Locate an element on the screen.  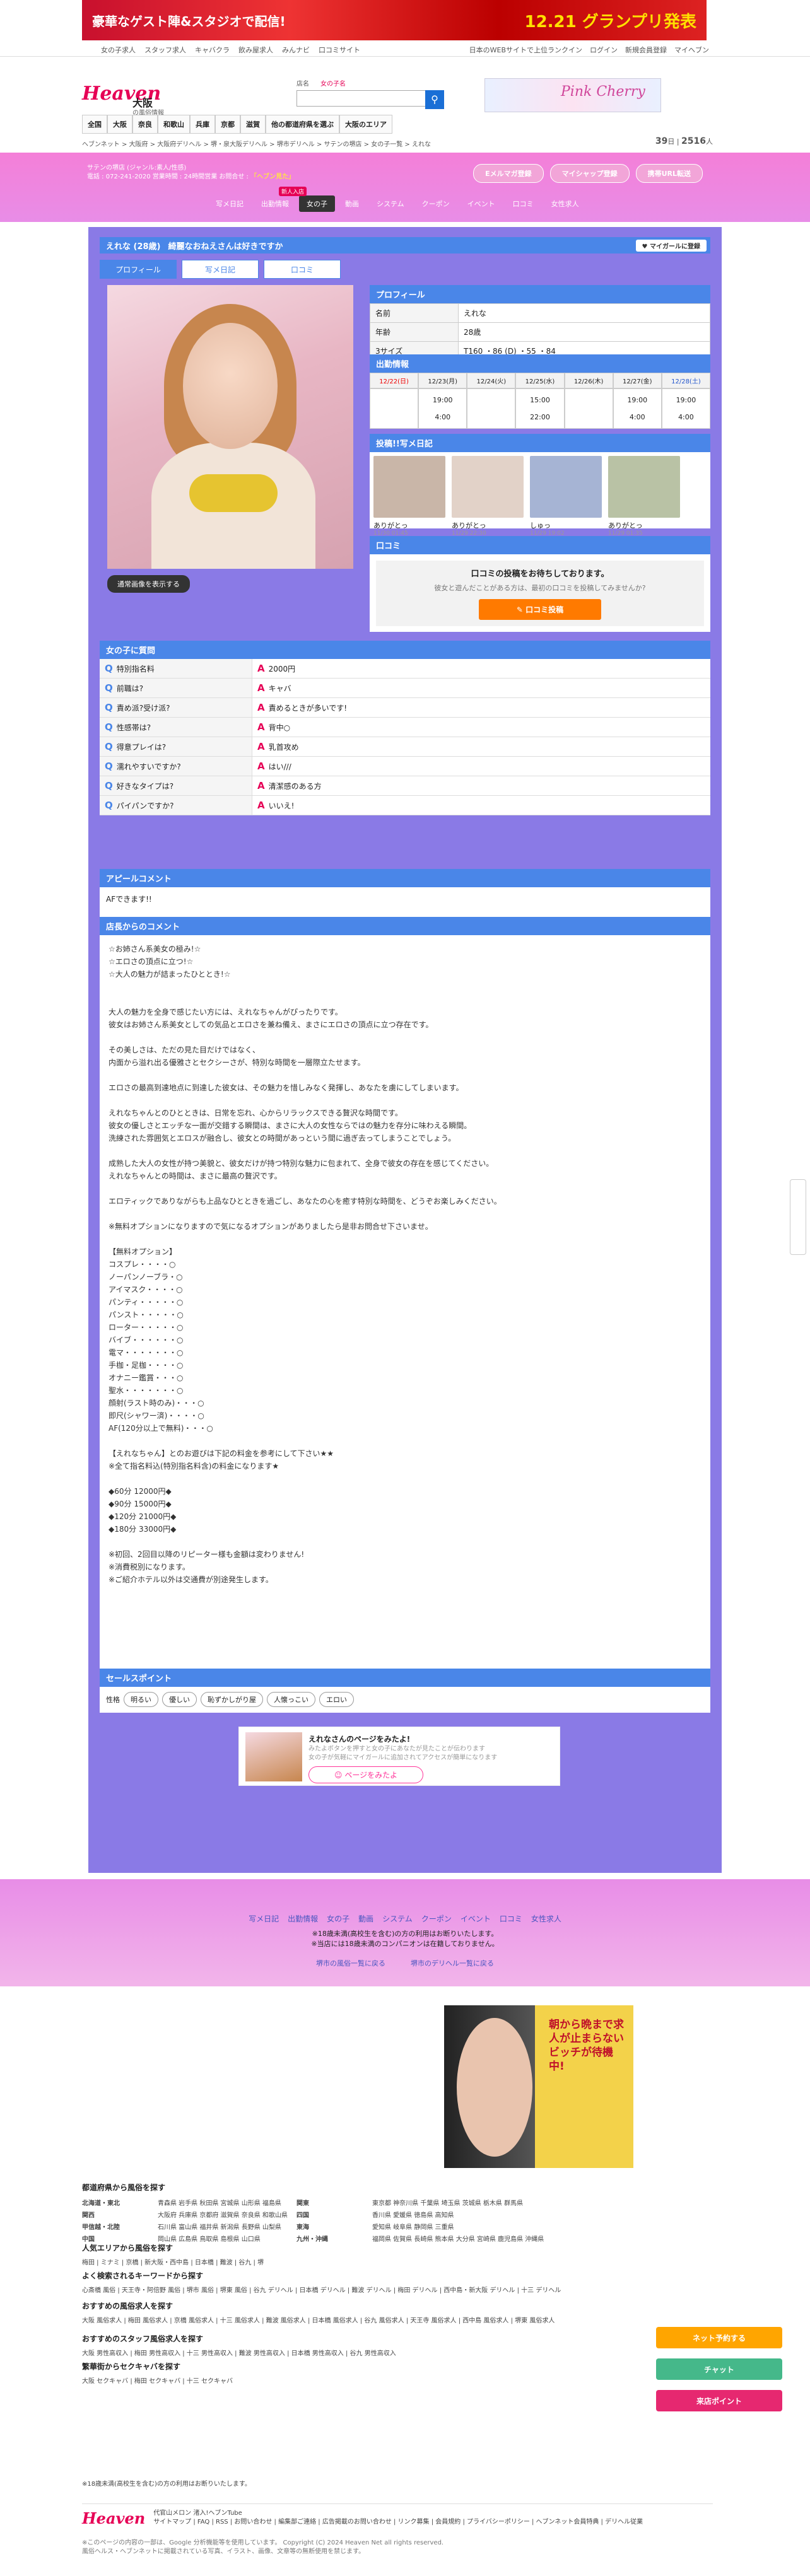
pref-nav-item: 大阪のエリア is located at coordinates (366, 125).